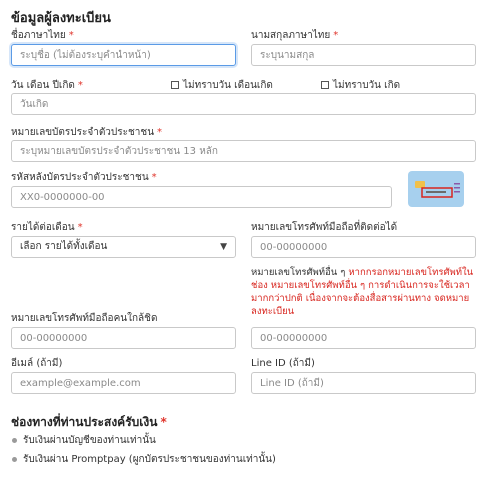 The height and width of the screenshot is (483, 489). Describe the element at coordinates (324, 227) in the screenshot. I see `mobile-label: หมายเลขโทรศัพท์มือถือที่ติดต่อได้` at that location.